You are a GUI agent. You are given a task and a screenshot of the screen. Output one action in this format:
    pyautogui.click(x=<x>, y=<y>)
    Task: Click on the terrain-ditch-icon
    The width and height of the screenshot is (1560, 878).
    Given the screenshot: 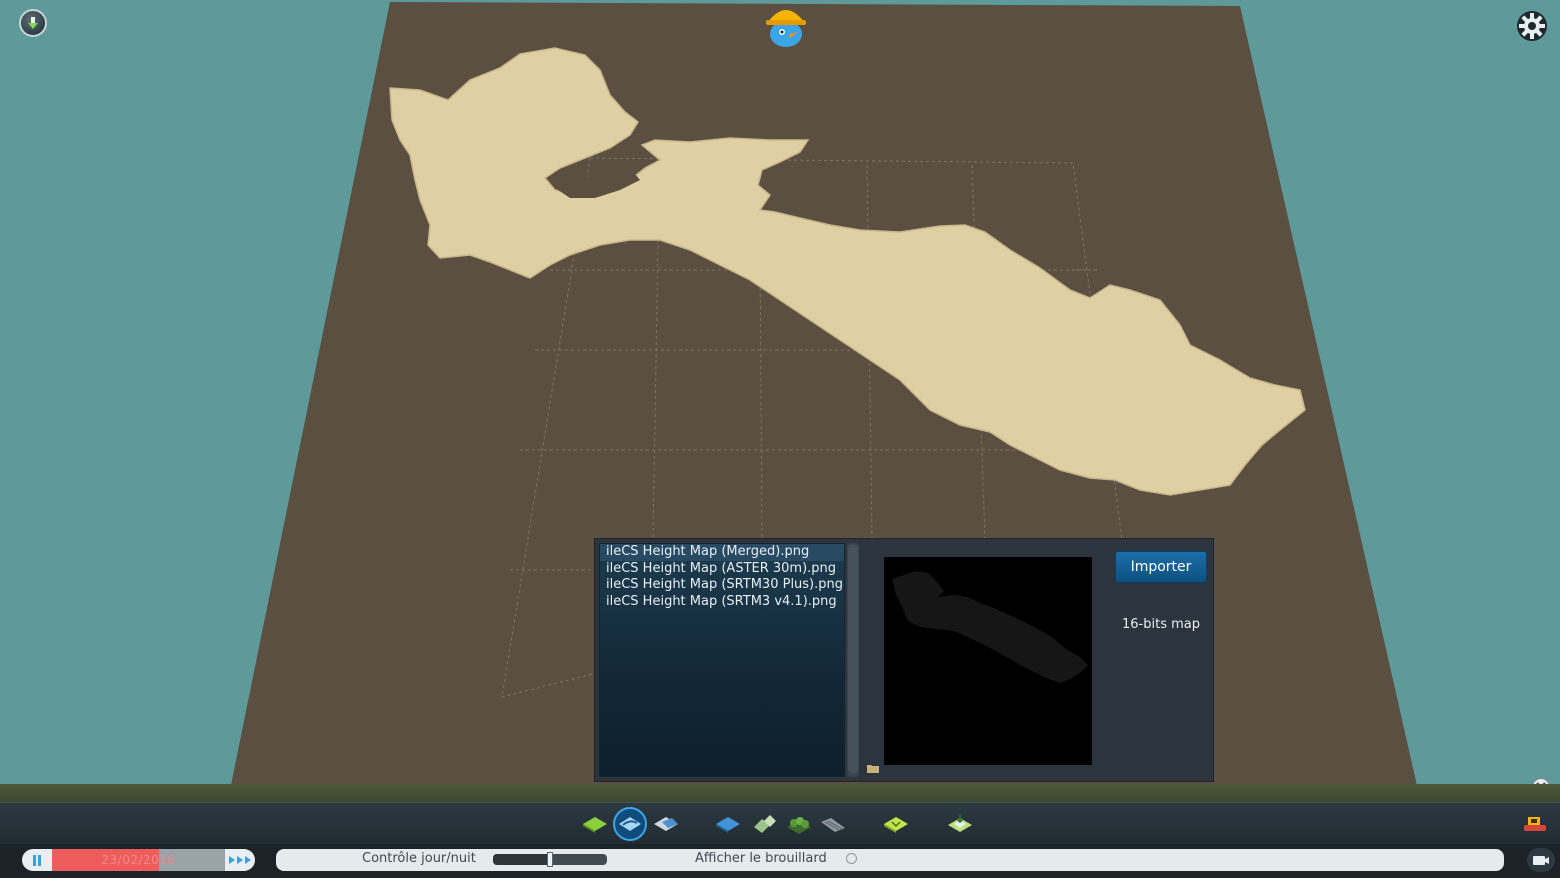 What is the action you would take?
    pyautogui.click(x=630, y=824)
    